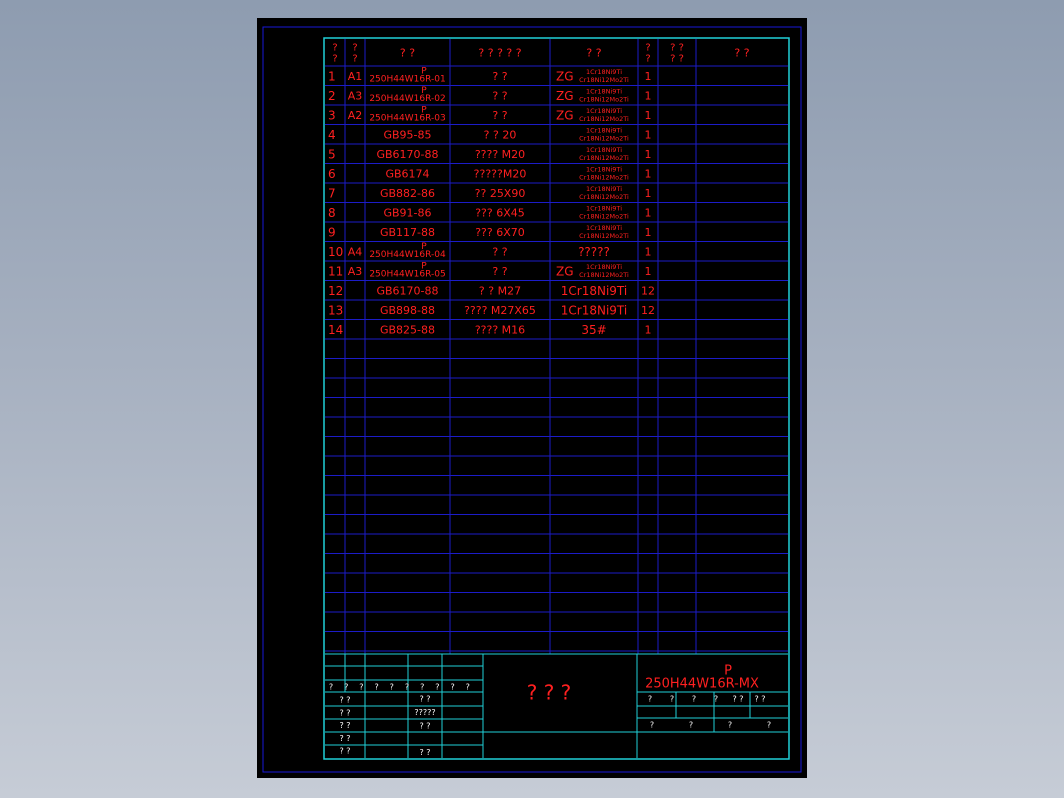 This screenshot has width=1064, height=798. I want to click on row-drawing-no: GB898-88, so click(407, 310).